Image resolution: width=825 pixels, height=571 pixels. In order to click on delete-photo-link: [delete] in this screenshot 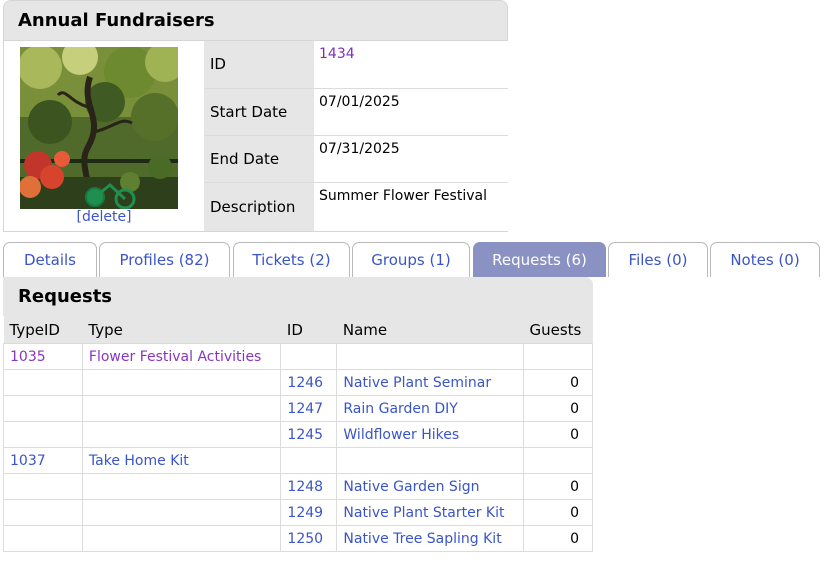, I will do `click(104, 217)`.